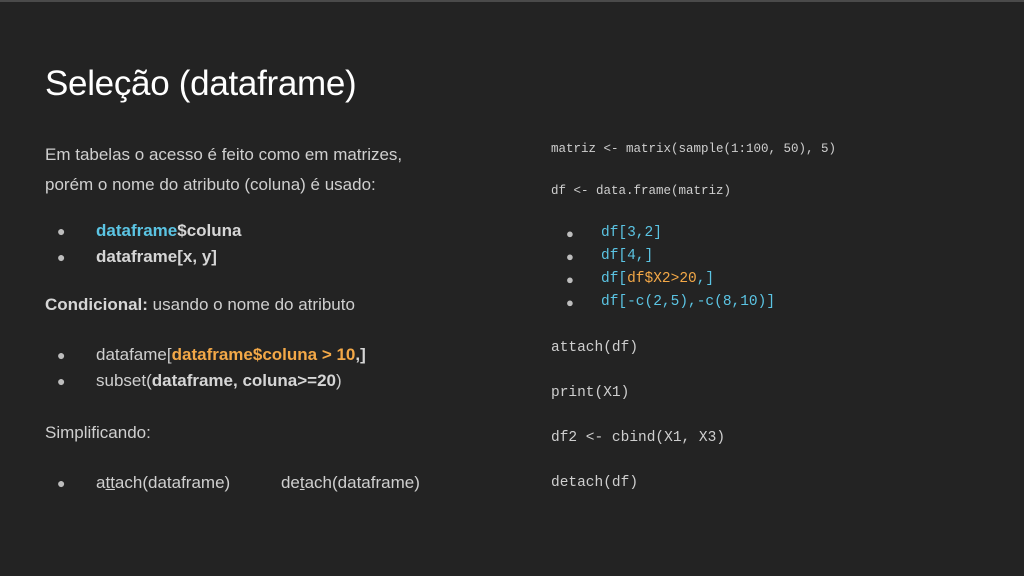  I want to click on c2-bold: dataframe, coluna>=20, so click(244, 380).